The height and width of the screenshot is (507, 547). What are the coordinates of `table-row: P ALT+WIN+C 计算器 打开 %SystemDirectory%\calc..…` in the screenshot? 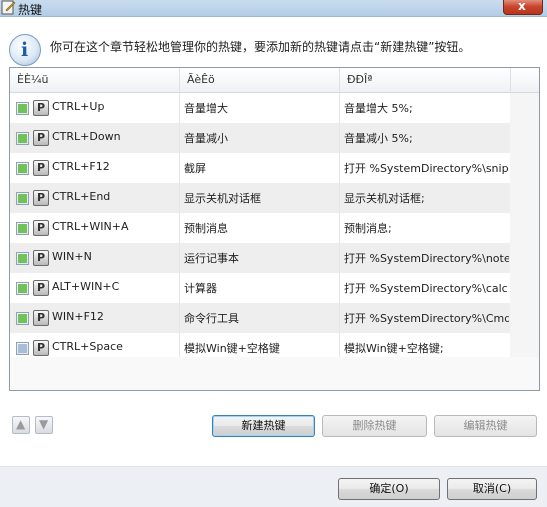 It's located at (260, 288).